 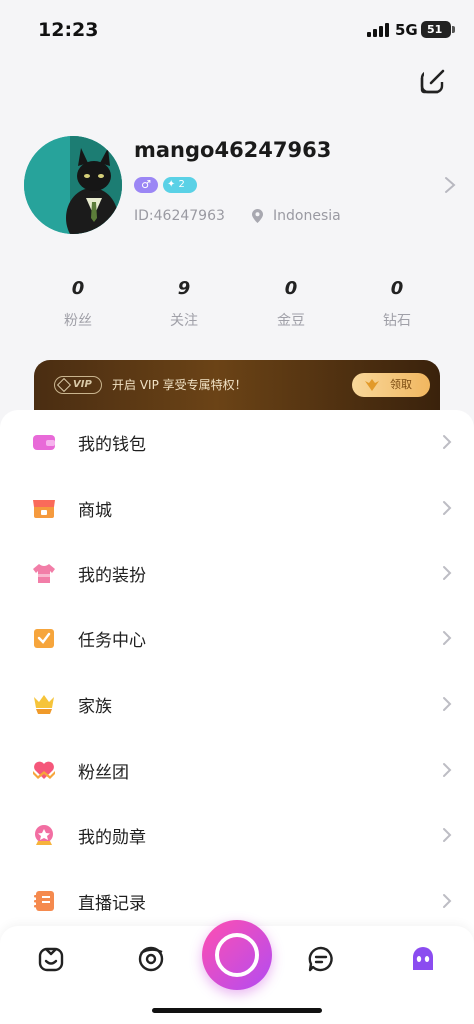 I want to click on store-icon, so click(x=44, y=509).